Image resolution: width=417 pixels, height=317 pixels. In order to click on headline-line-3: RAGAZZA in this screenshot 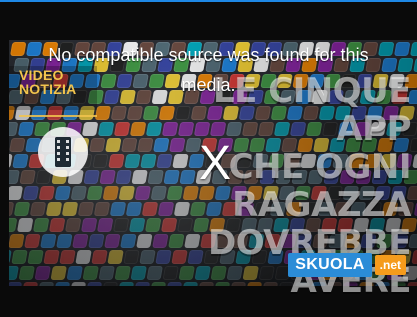, I will do `click(321, 205)`.